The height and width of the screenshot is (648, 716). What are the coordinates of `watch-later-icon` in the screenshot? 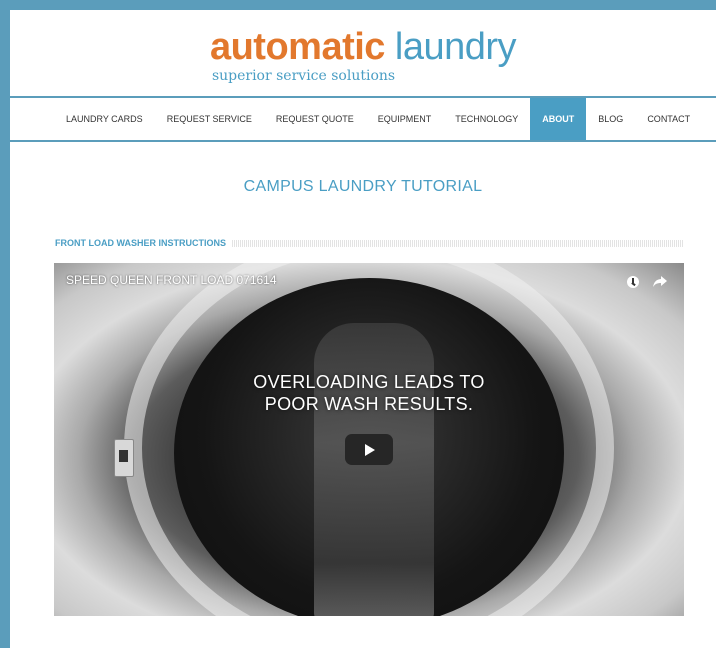 It's located at (633, 282).